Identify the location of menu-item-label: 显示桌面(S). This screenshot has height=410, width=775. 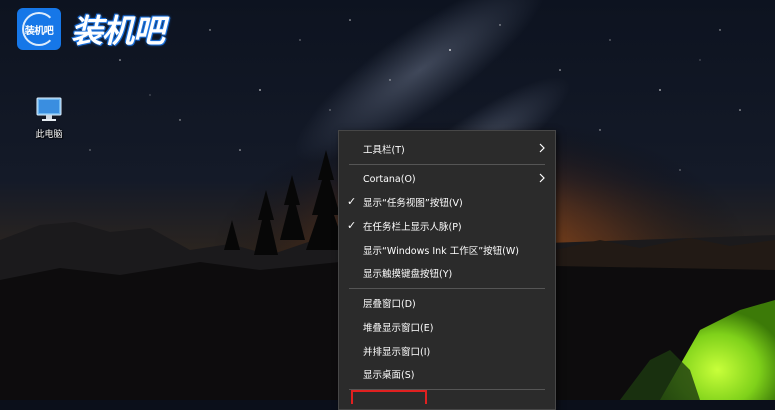
(389, 375).